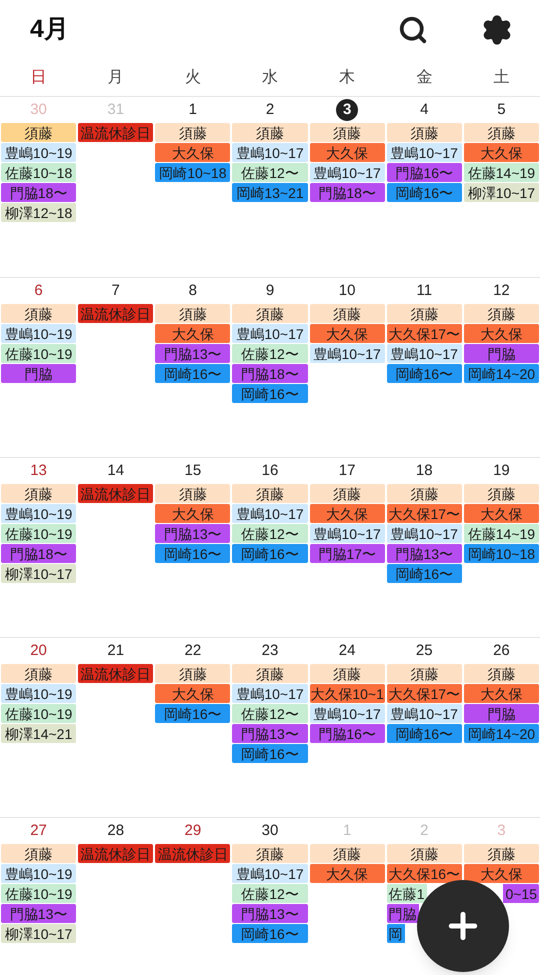 This screenshot has height=975, width=540. What do you see at coordinates (270, 651) in the screenshot?
I see `day-number: 23` at bounding box center [270, 651].